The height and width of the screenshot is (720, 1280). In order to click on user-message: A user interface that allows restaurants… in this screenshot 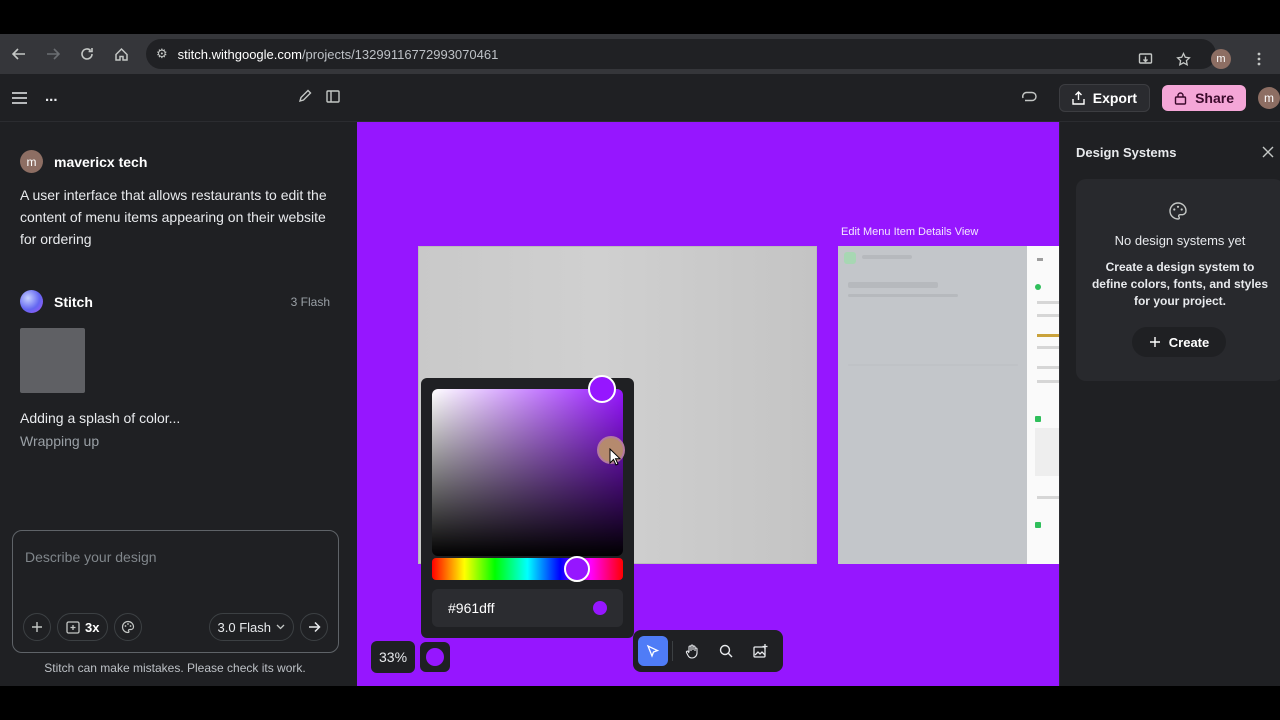, I will do `click(173, 217)`.